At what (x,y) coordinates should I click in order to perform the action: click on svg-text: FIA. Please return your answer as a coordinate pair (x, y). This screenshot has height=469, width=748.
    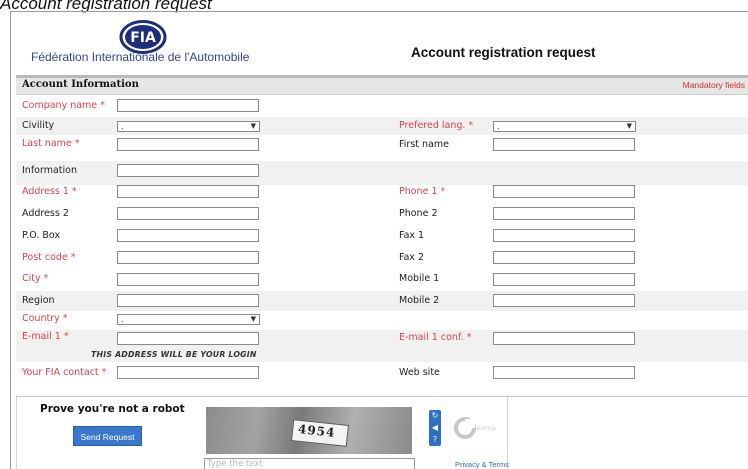
    Looking at the image, I should click on (143, 38).